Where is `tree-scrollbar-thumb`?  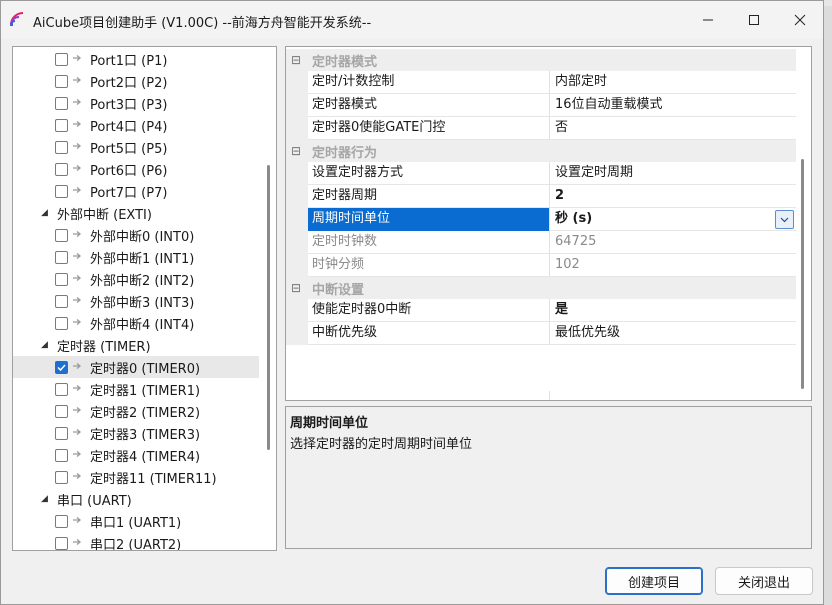 tree-scrollbar-thumb is located at coordinates (268, 307).